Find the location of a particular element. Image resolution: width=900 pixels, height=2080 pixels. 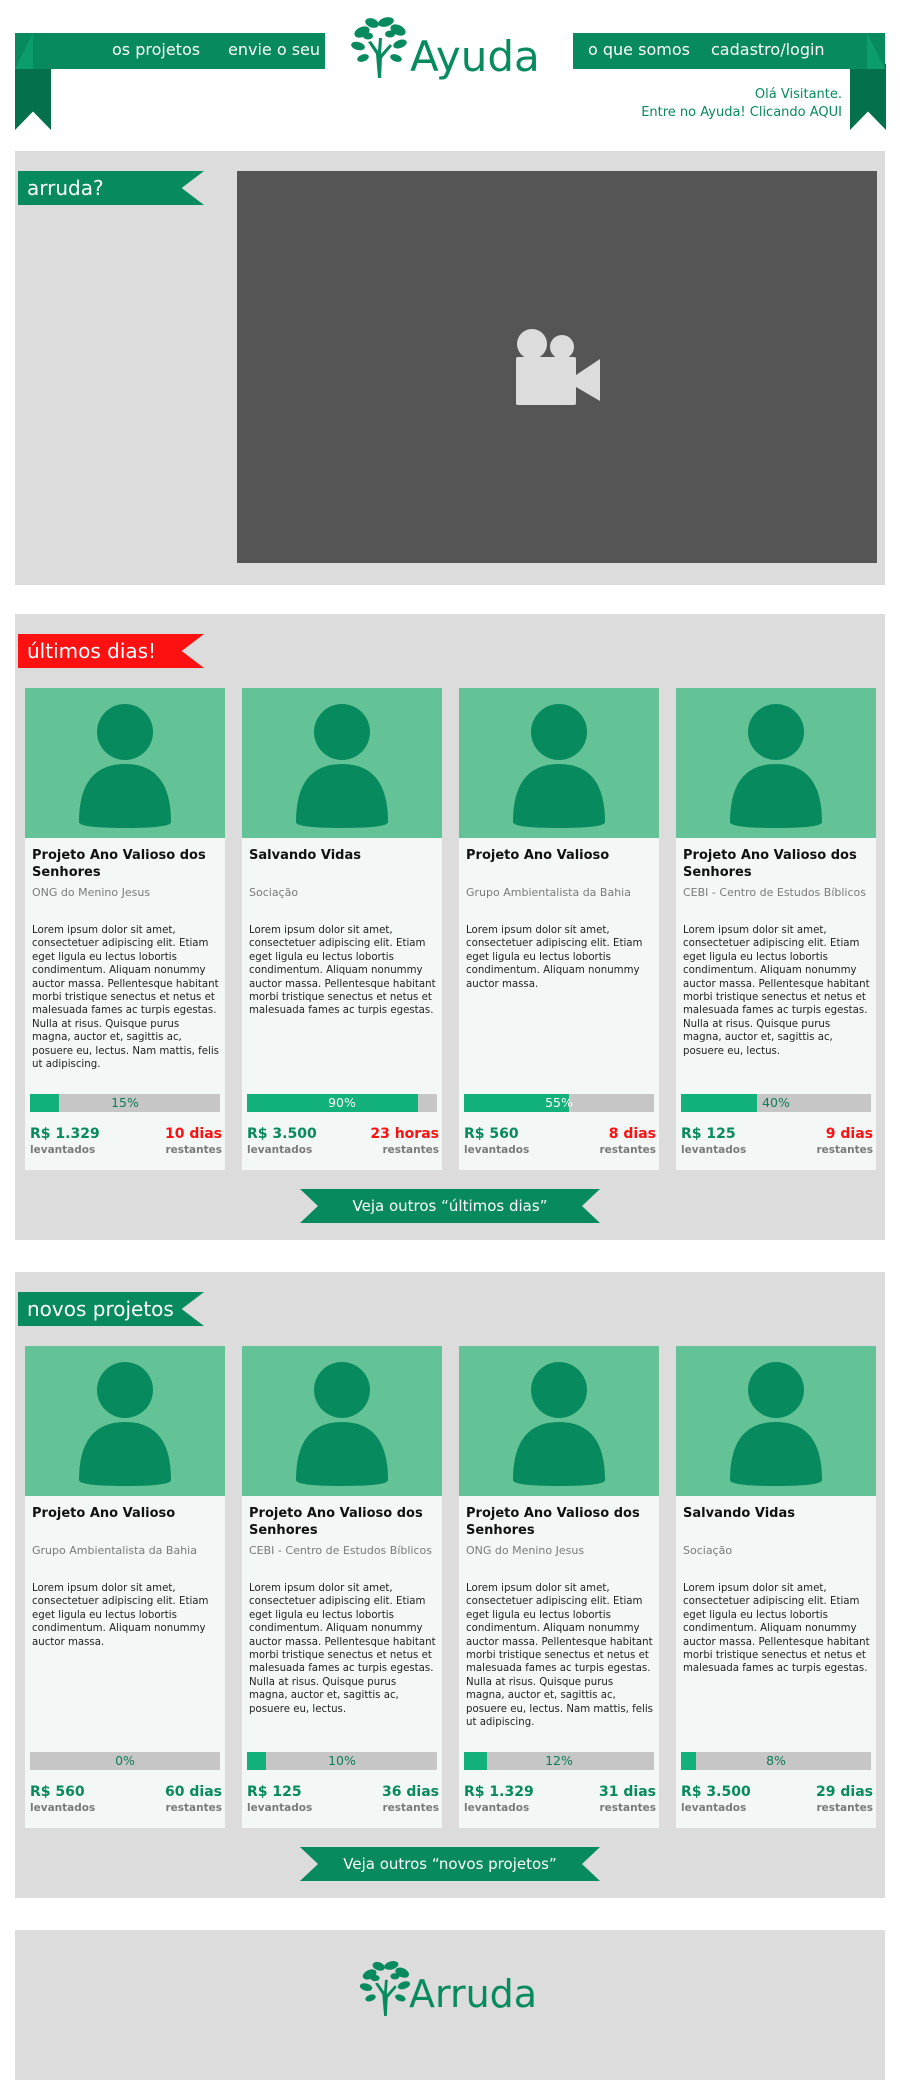

funding-progress-bar: 10% is located at coordinates (342, 1761).